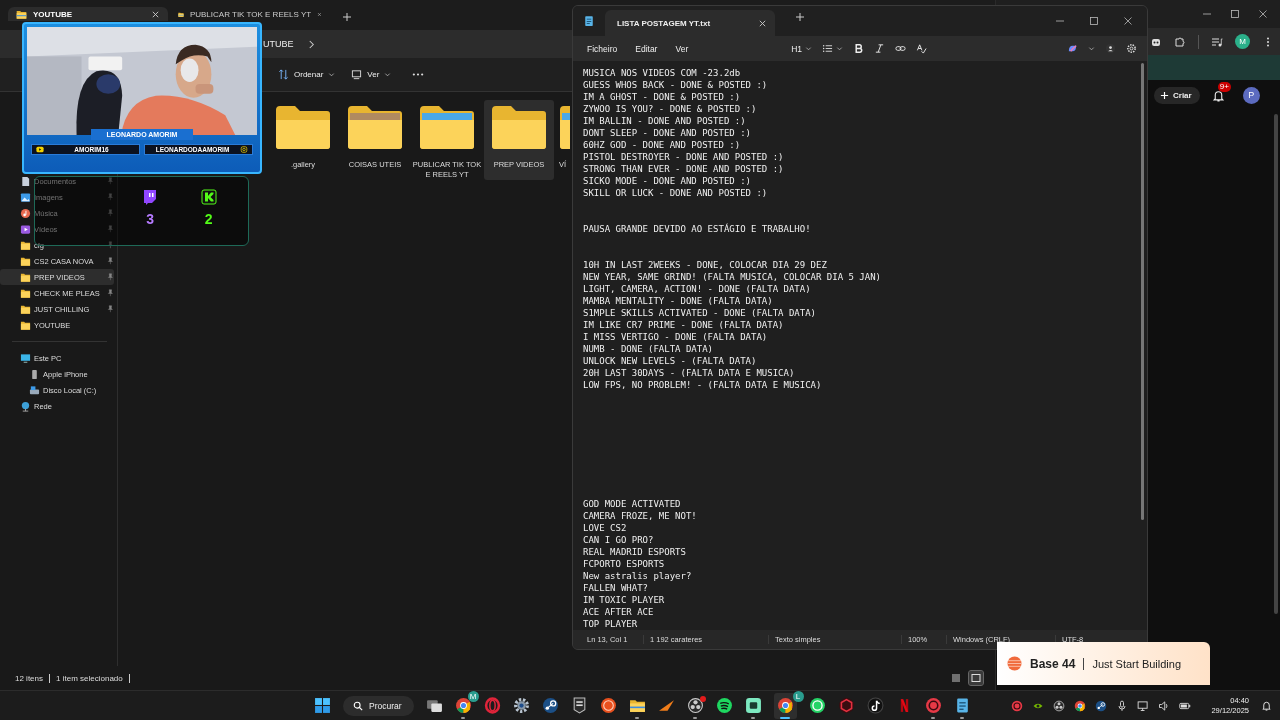 This screenshot has height=720, width=1280. I want to click on explorer-tab: YOUTUBE, so click(88, 14).